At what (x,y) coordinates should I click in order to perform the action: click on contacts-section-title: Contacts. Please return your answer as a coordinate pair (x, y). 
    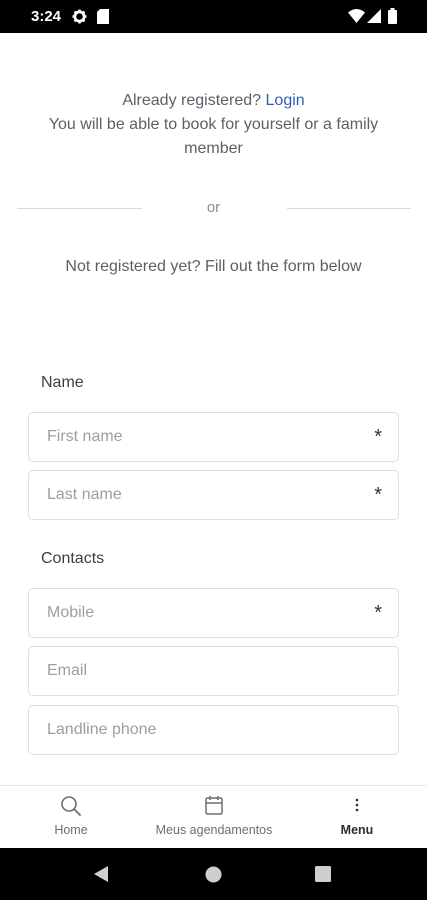
    Looking at the image, I should click on (73, 558).